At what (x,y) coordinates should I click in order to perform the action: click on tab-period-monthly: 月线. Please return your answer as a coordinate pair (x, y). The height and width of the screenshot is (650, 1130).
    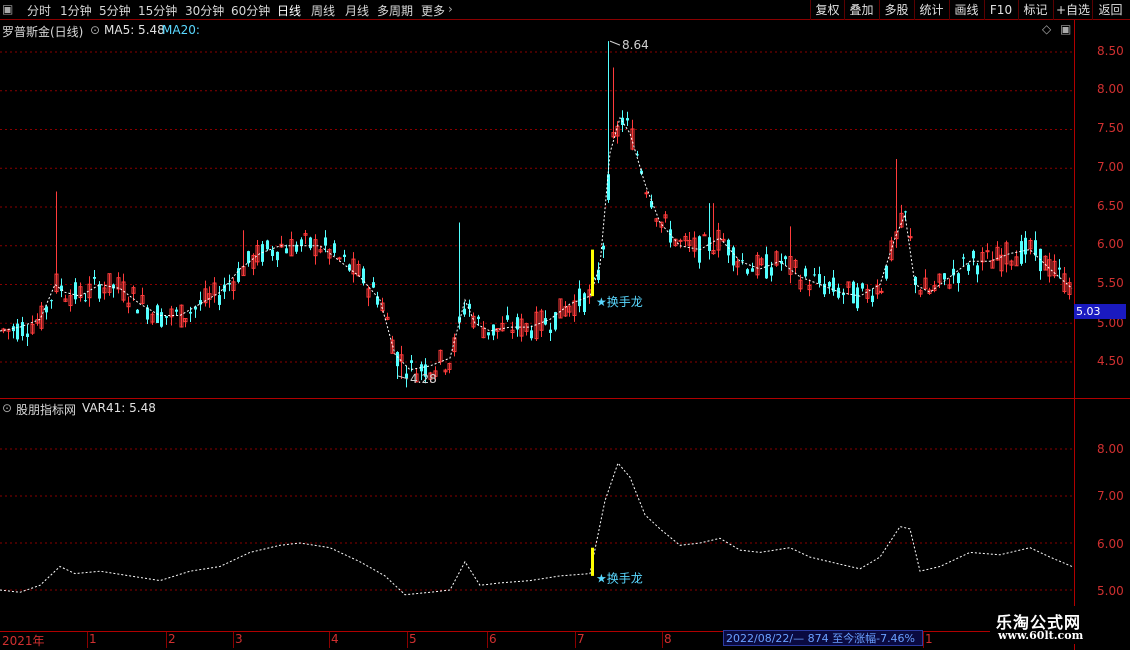
    Looking at the image, I should click on (357, 10).